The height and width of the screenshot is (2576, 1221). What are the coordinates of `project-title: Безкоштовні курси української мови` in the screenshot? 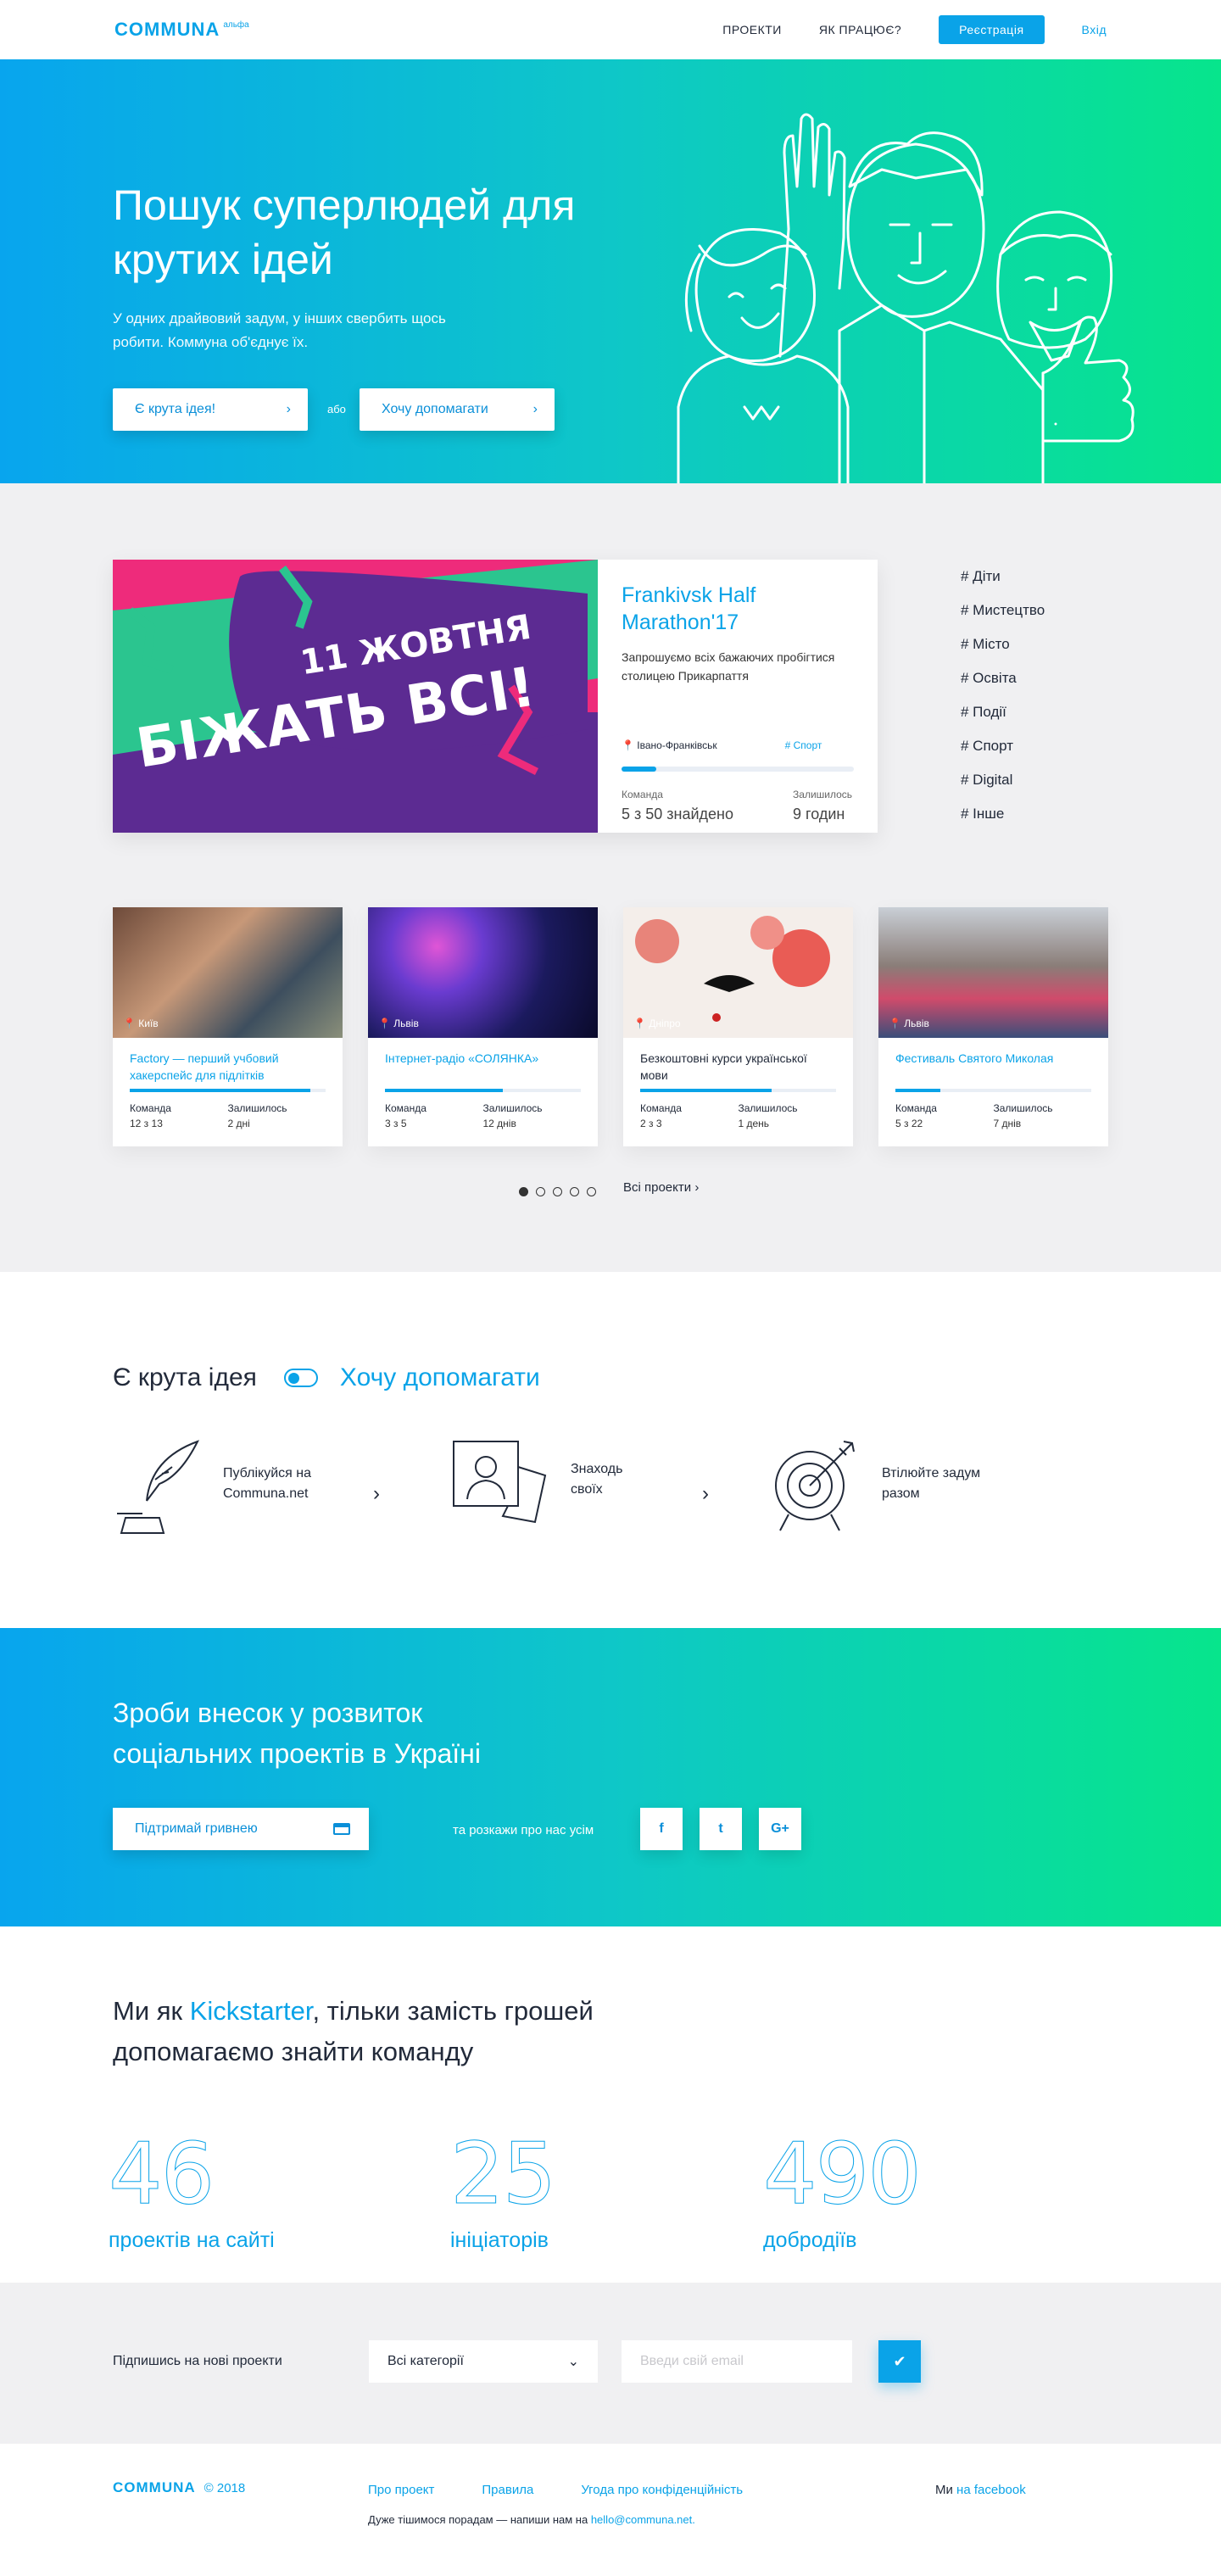 It's located at (738, 1063).